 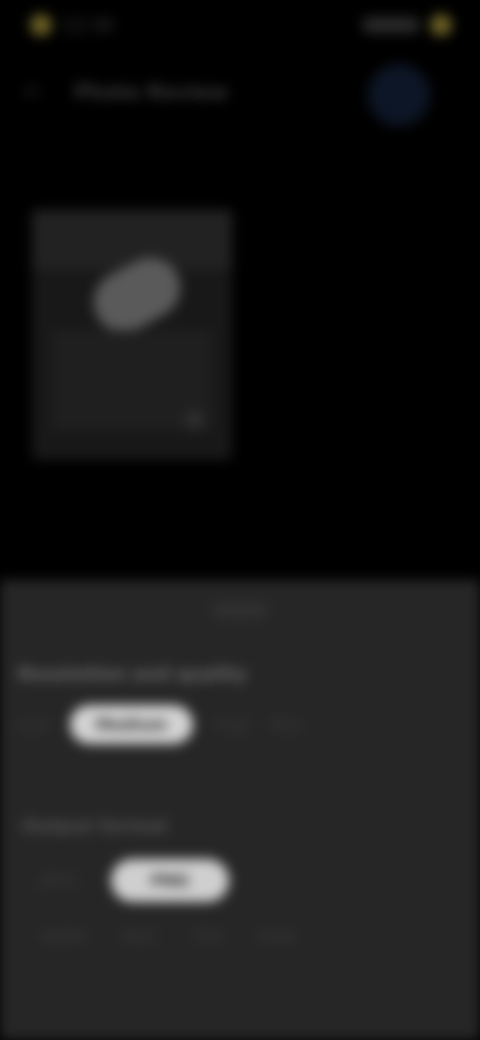 What do you see at coordinates (170, 880) in the screenshot?
I see `option-format-2-selected: PNG` at bounding box center [170, 880].